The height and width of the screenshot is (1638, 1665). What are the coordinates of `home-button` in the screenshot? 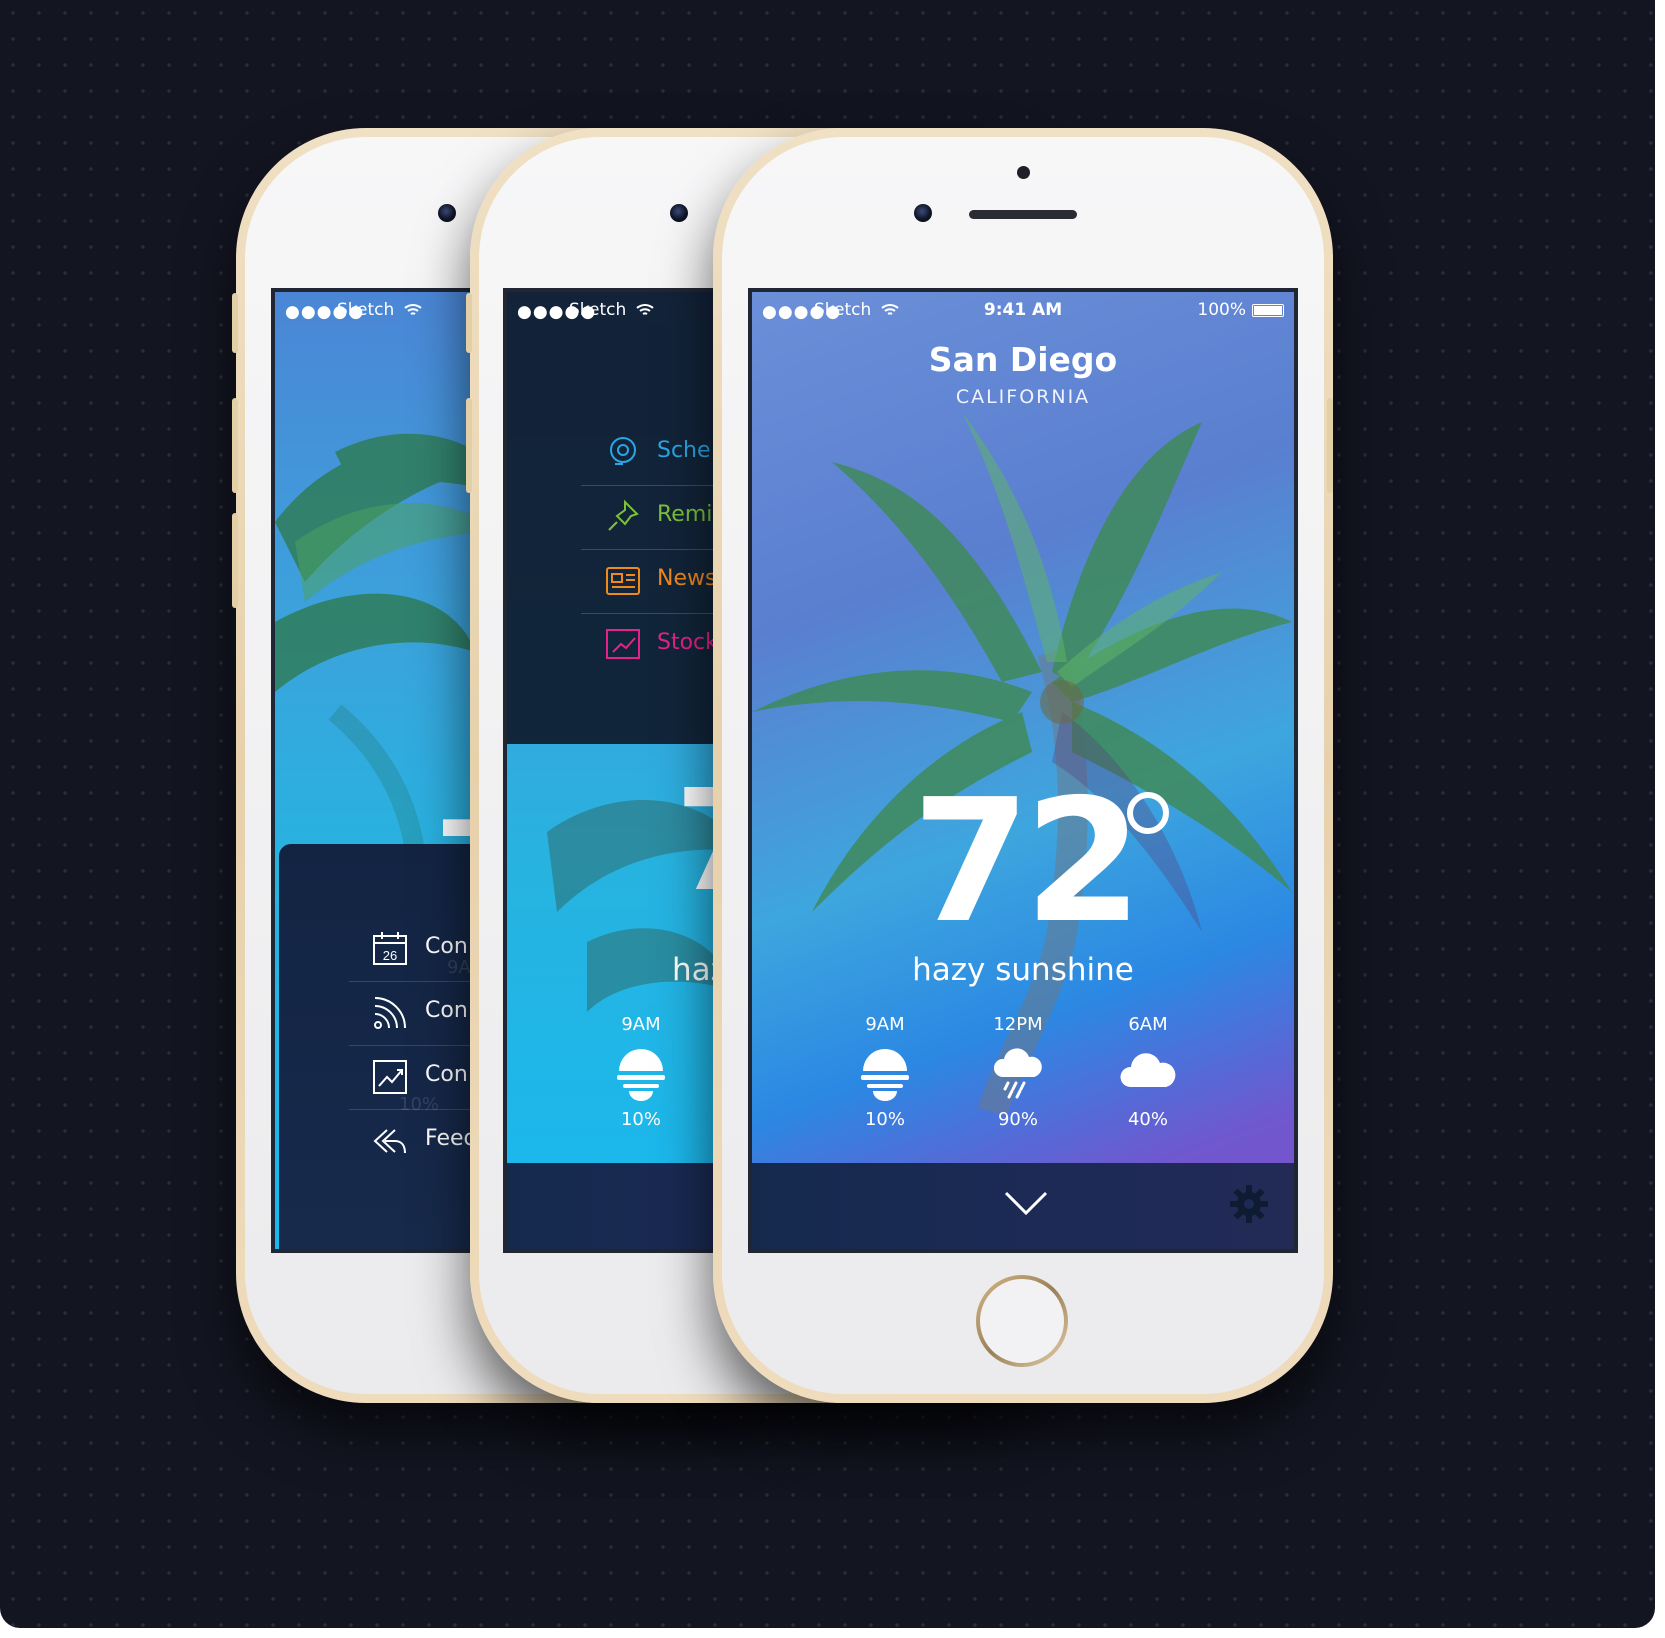 It's located at (1022, 1321).